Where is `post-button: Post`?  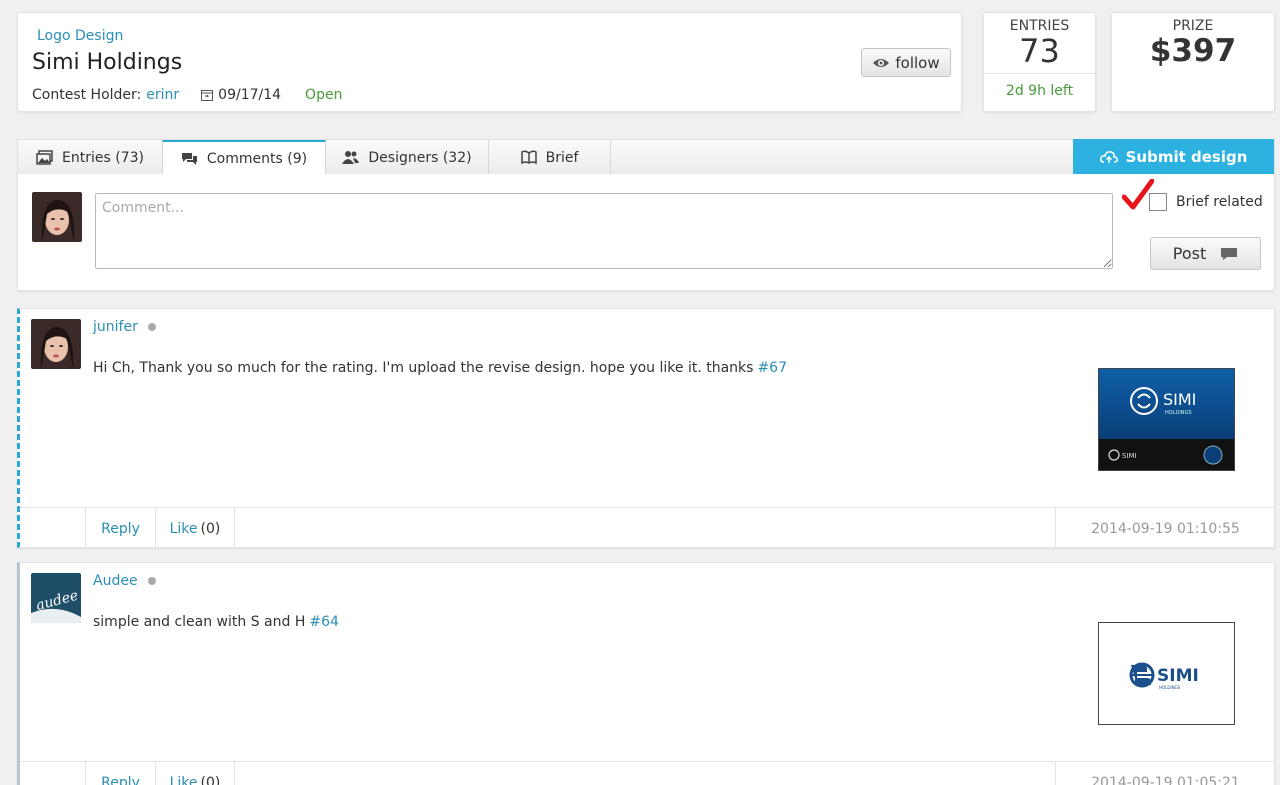 post-button: Post is located at coordinates (1205, 253).